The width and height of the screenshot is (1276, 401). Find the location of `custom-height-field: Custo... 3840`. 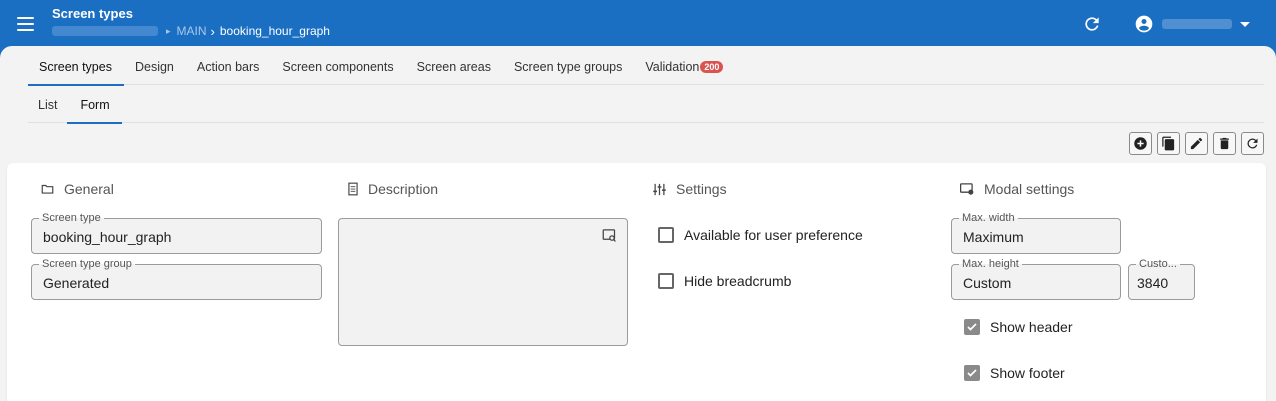

custom-height-field: Custo... 3840 is located at coordinates (1161, 279).